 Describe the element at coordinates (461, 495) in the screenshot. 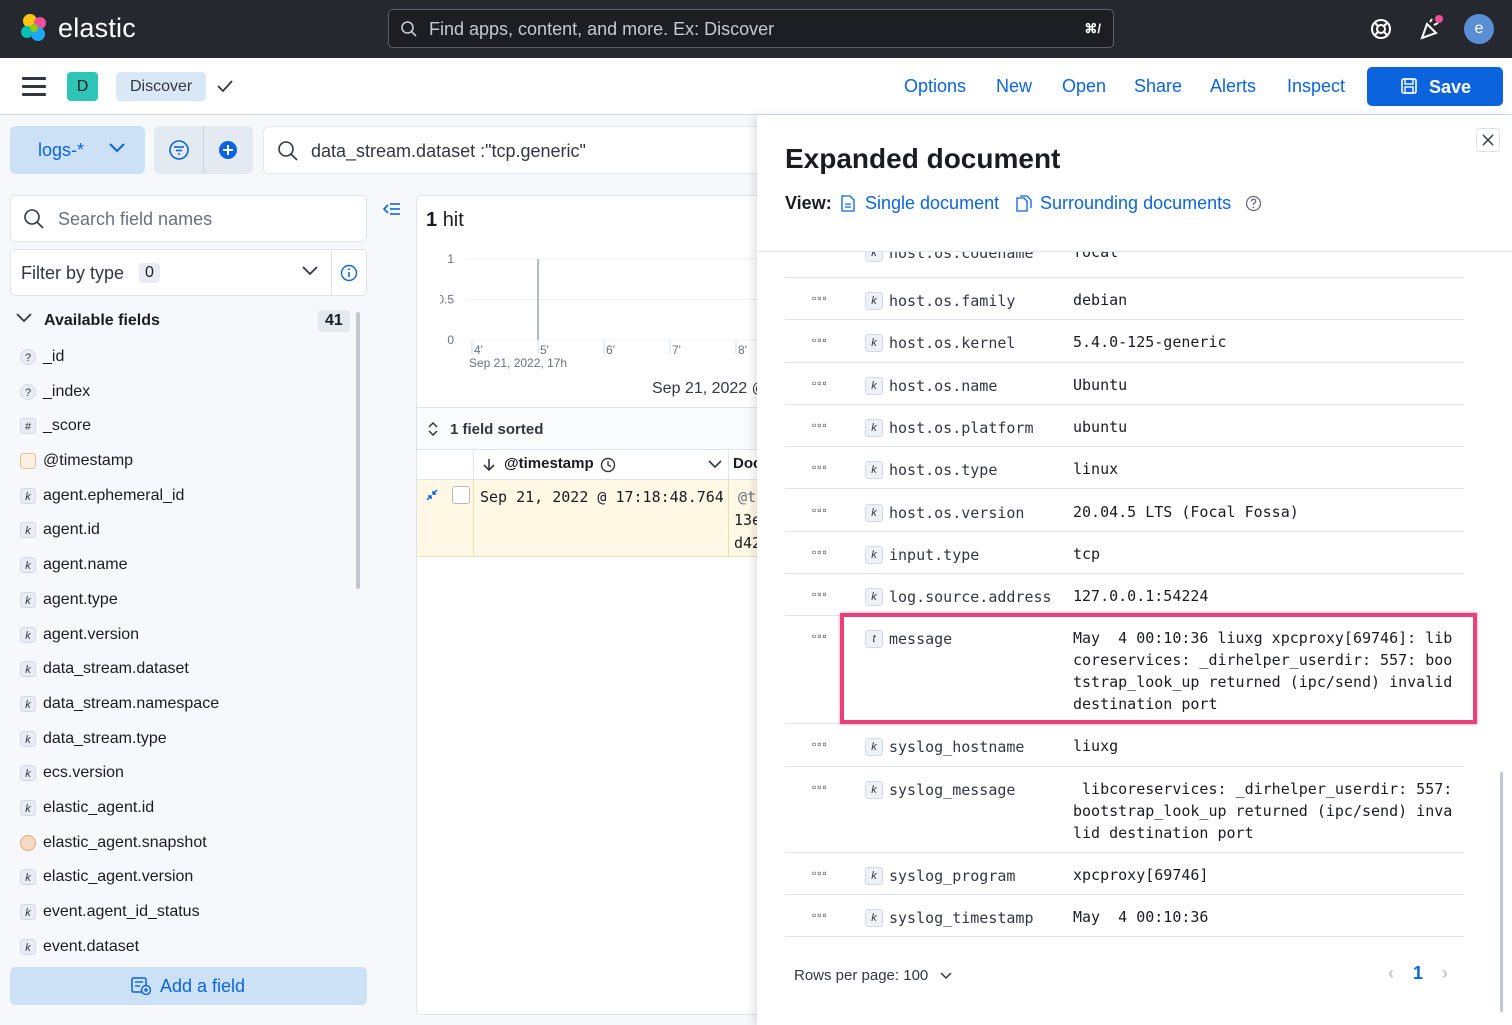

I see `row-checkbox` at that location.